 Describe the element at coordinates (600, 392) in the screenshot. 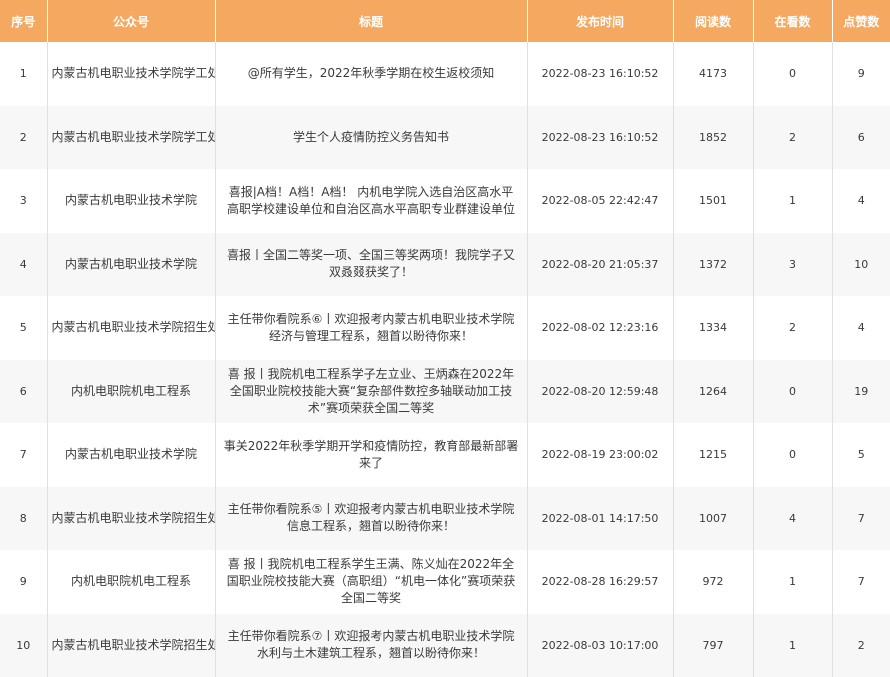

I see `cell-publish-time: 2022-08-20 12:59:48` at that location.